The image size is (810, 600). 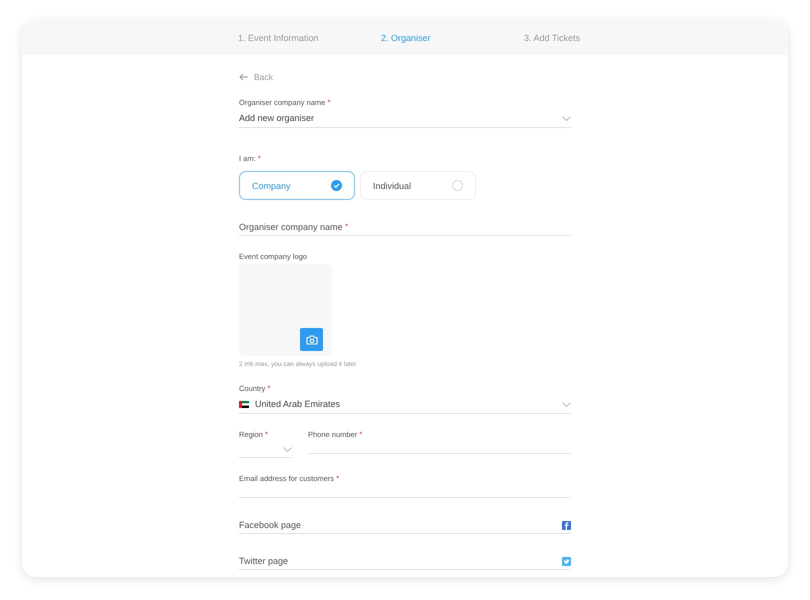 I want to click on logo-upload-area, so click(x=285, y=310).